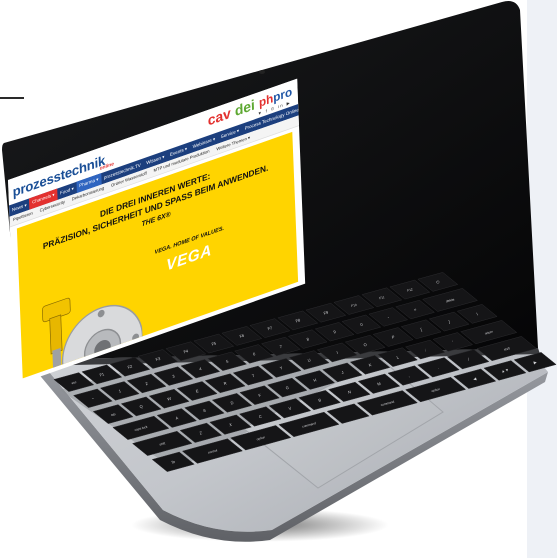  I want to click on camera, so click(262, 72).